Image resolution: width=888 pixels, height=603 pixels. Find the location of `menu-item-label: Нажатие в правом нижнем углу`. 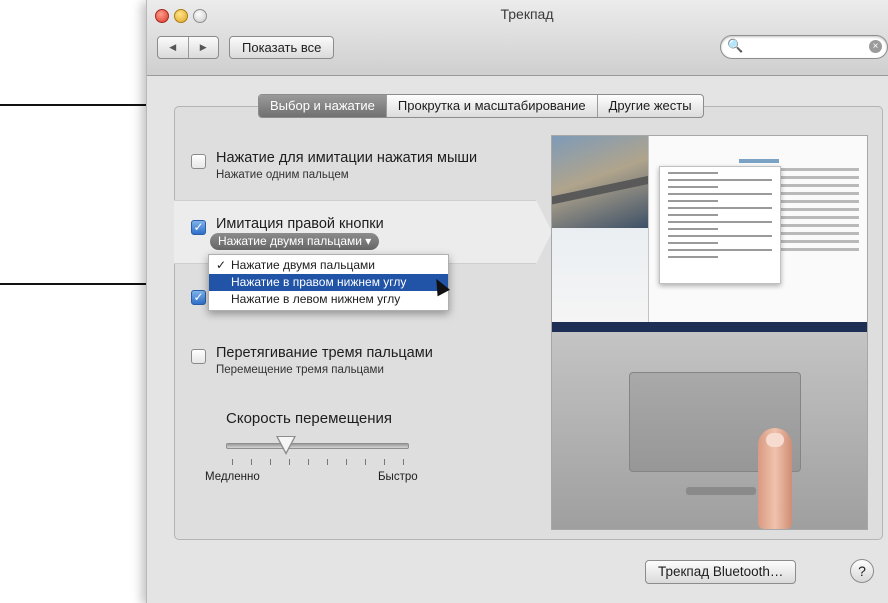

menu-item-label: Нажатие в правом нижнем углу is located at coordinates (319, 282).